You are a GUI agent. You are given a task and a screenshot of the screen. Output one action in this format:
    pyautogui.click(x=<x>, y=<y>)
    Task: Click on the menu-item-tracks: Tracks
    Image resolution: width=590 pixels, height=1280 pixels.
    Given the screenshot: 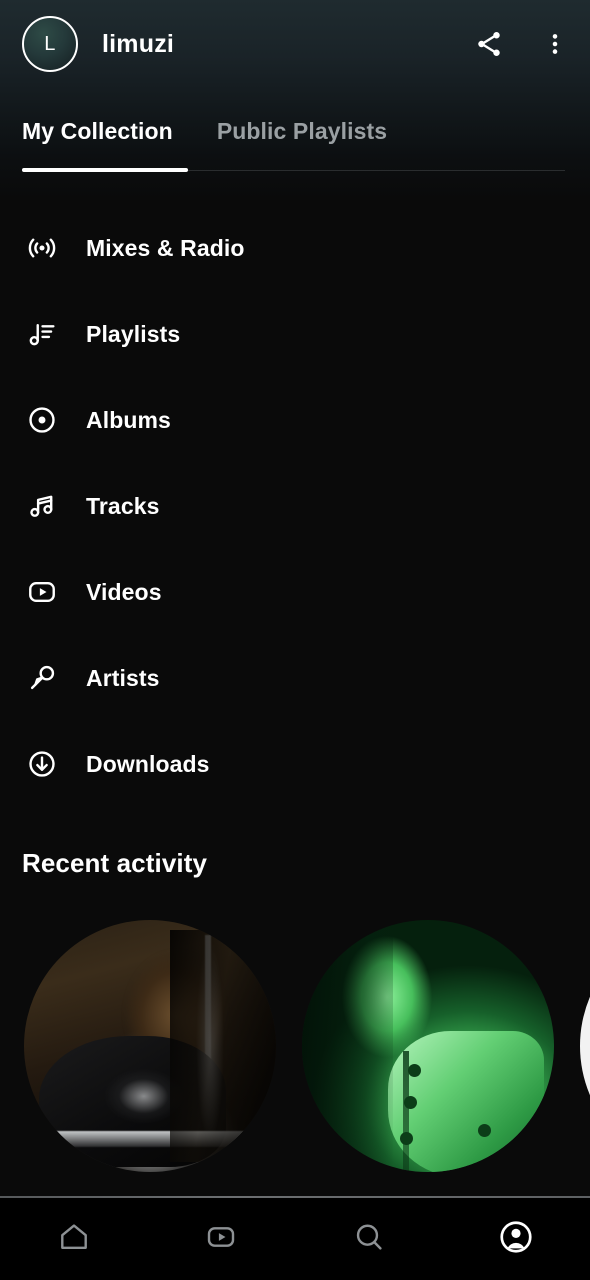 What is the action you would take?
    pyautogui.click(x=295, y=506)
    